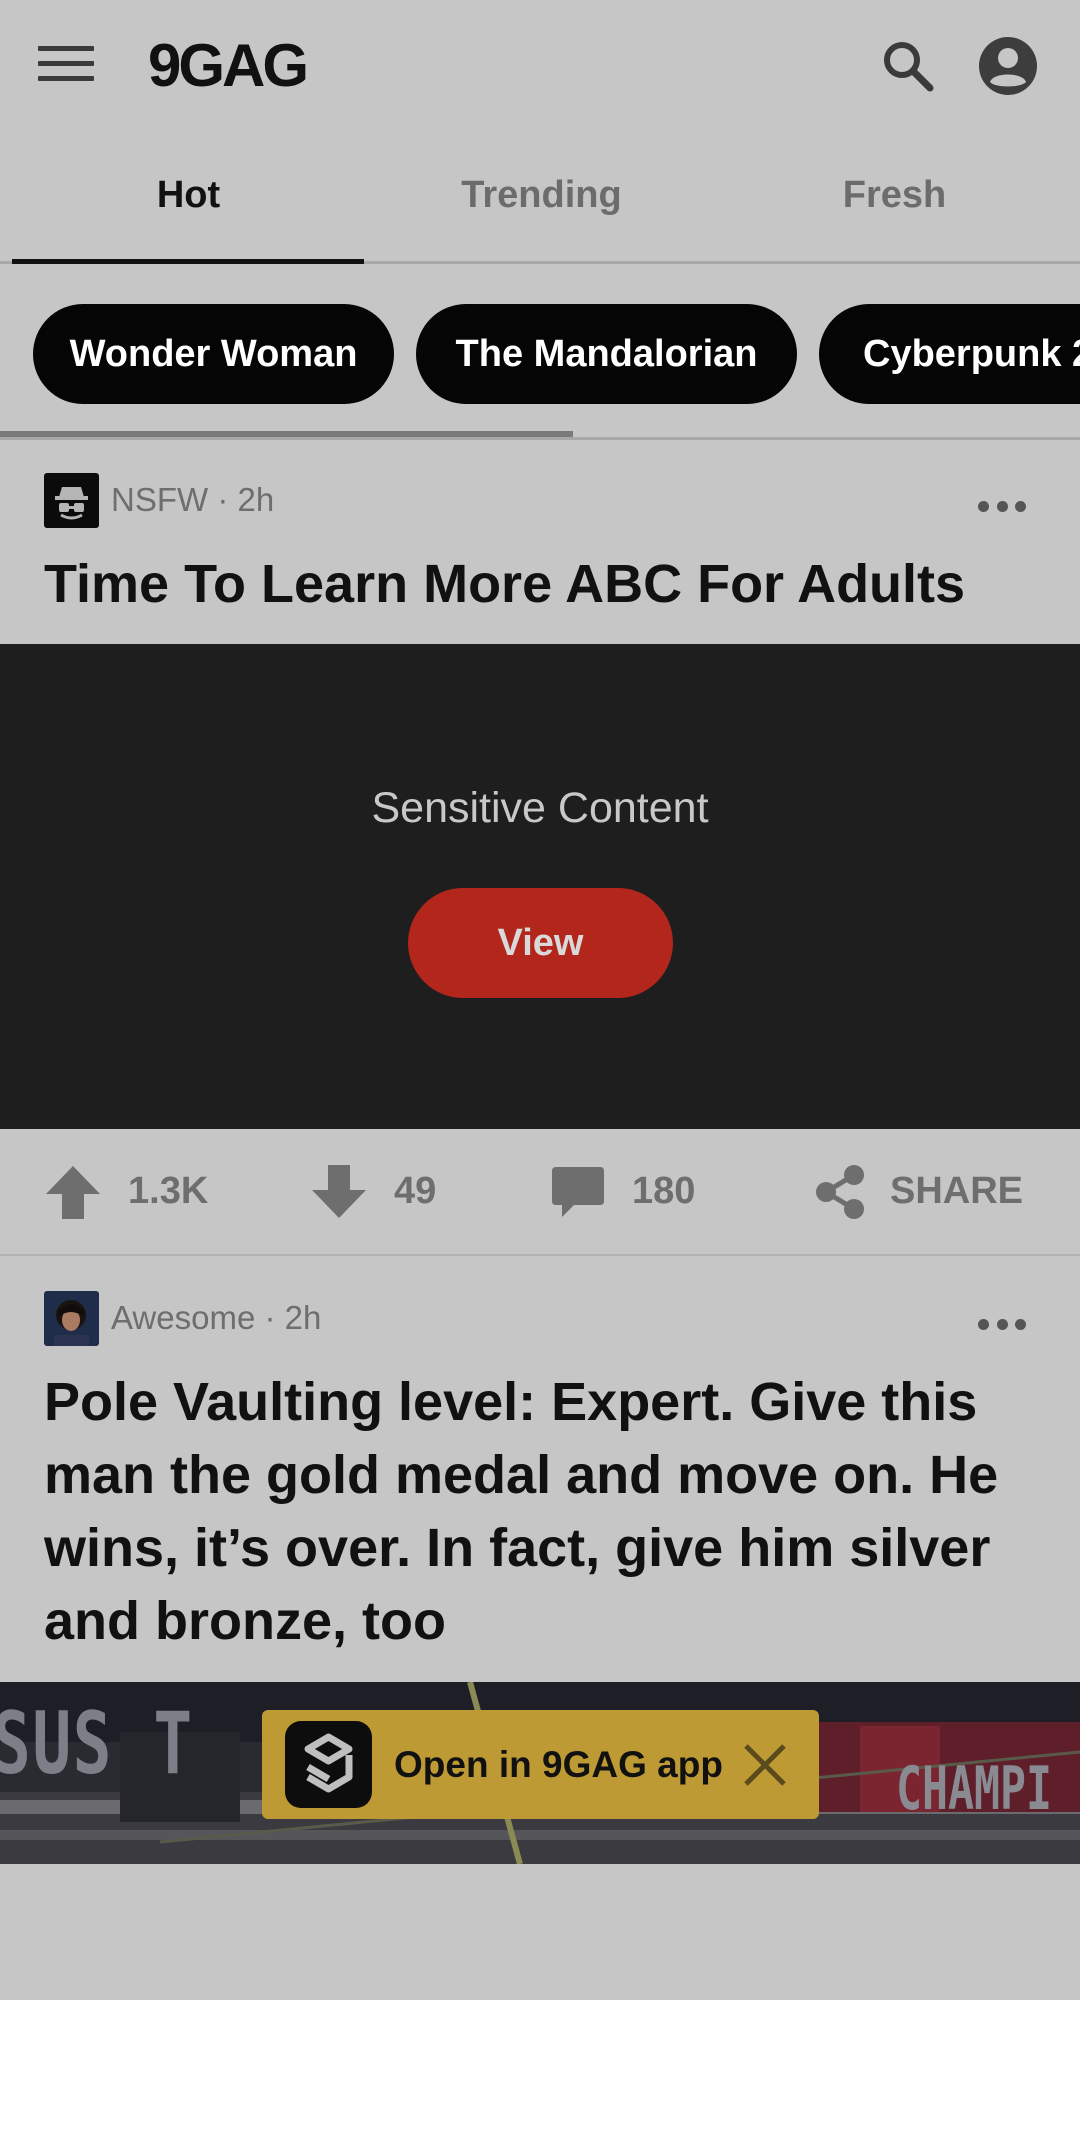 The width and height of the screenshot is (1080, 2151). What do you see at coordinates (540, 943) in the screenshot?
I see `view-sensitive-button: View` at bounding box center [540, 943].